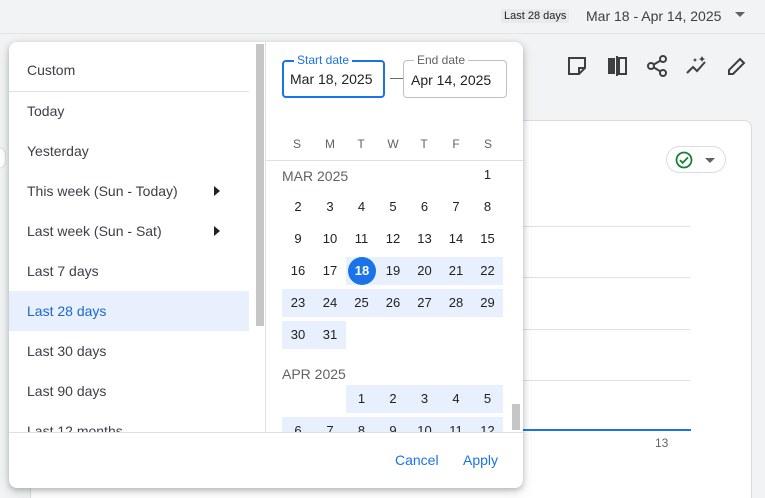  Describe the element at coordinates (737, 66) in the screenshot. I see `edit-icon` at that location.